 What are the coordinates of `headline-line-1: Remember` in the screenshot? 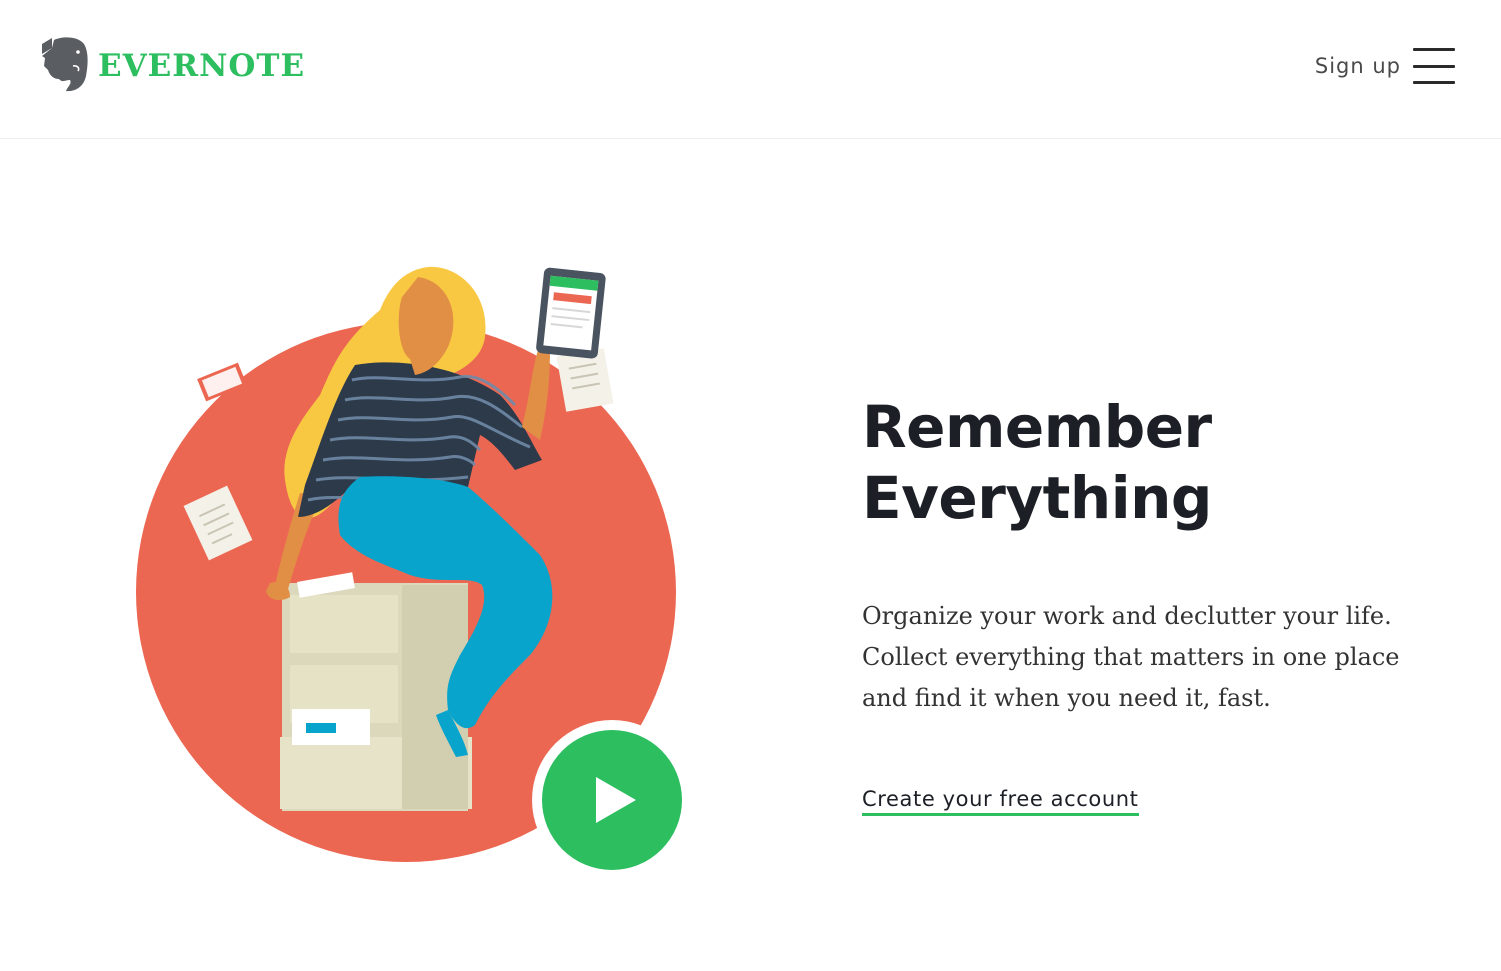 It's located at (1037, 427).